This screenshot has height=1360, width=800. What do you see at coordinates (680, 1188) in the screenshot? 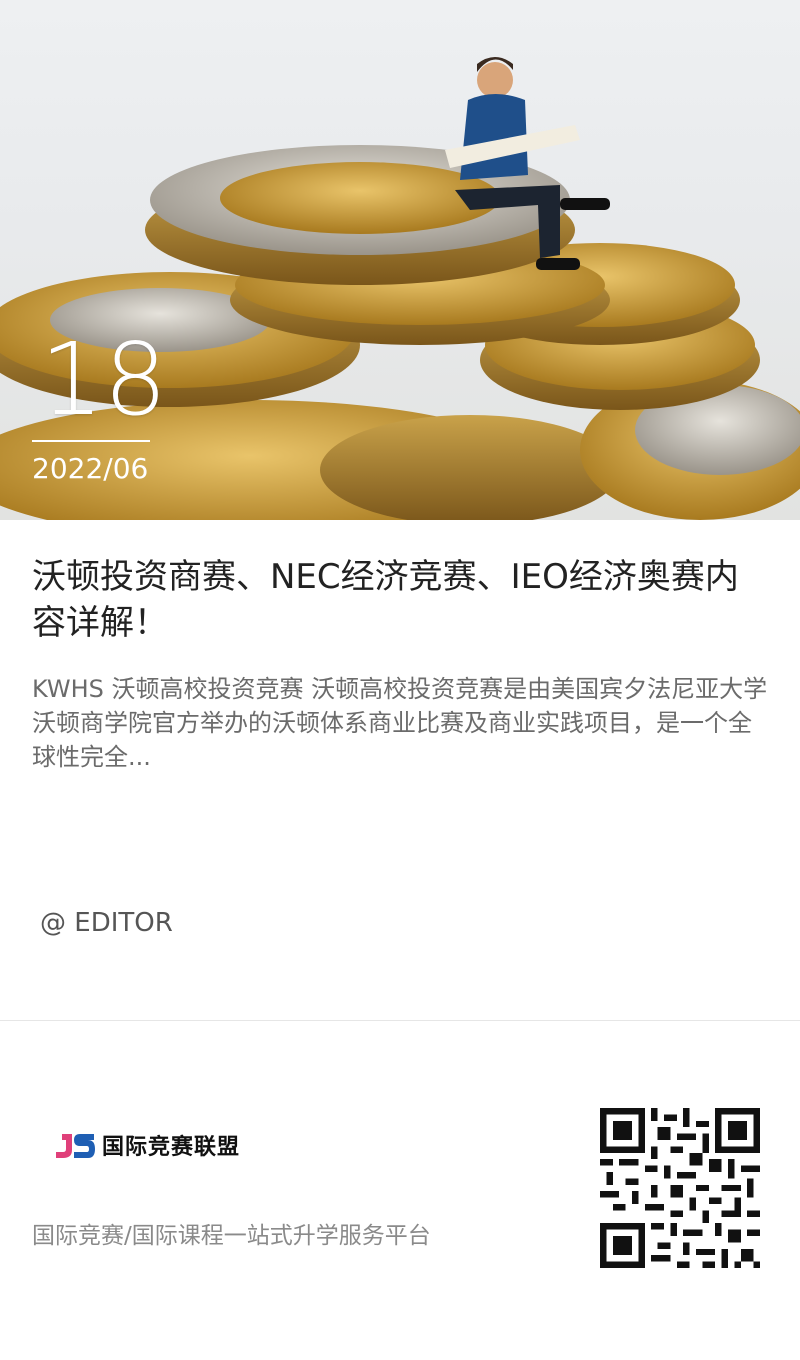
I see `qr-code` at bounding box center [680, 1188].